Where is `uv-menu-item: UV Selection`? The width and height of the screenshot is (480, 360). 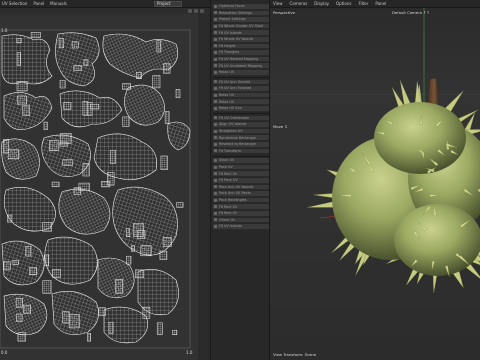 uv-menu-item: UV Selection is located at coordinates (14, 3).